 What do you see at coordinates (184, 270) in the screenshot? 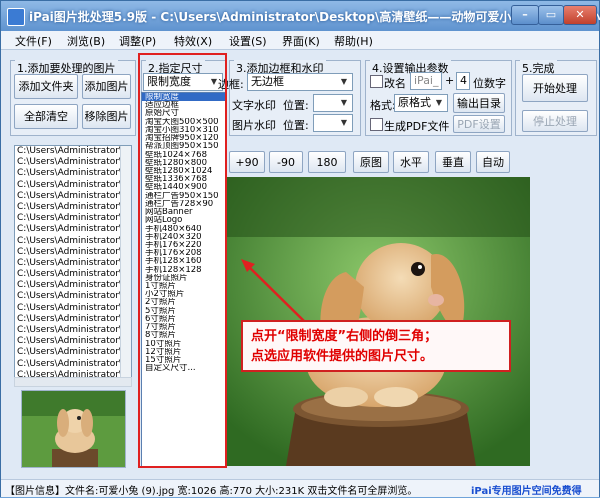
I see `size-option: 手机128×128` at bounding box center [184, 270].